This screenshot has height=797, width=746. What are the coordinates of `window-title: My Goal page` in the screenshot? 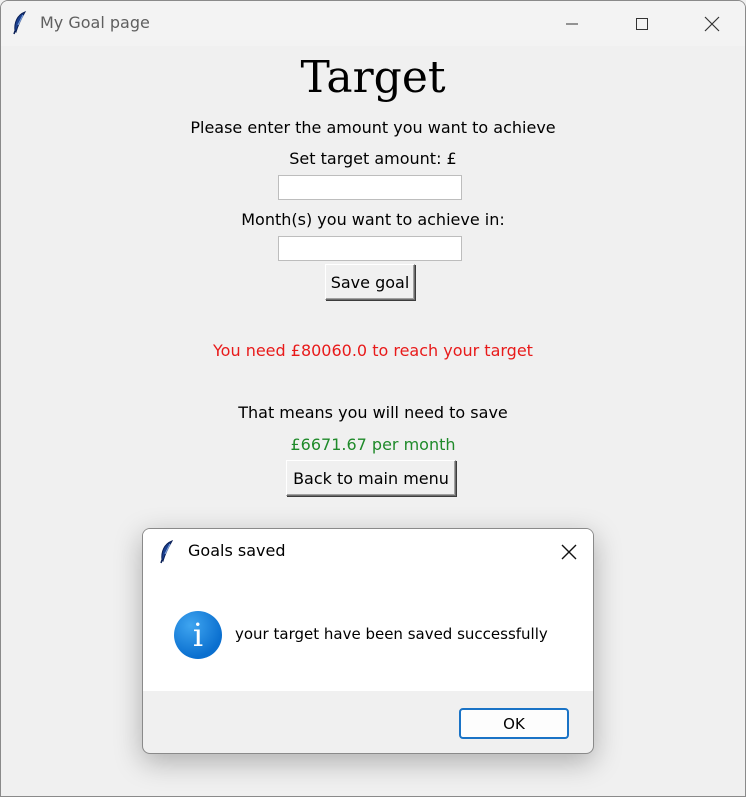 It's located at (95, 22).